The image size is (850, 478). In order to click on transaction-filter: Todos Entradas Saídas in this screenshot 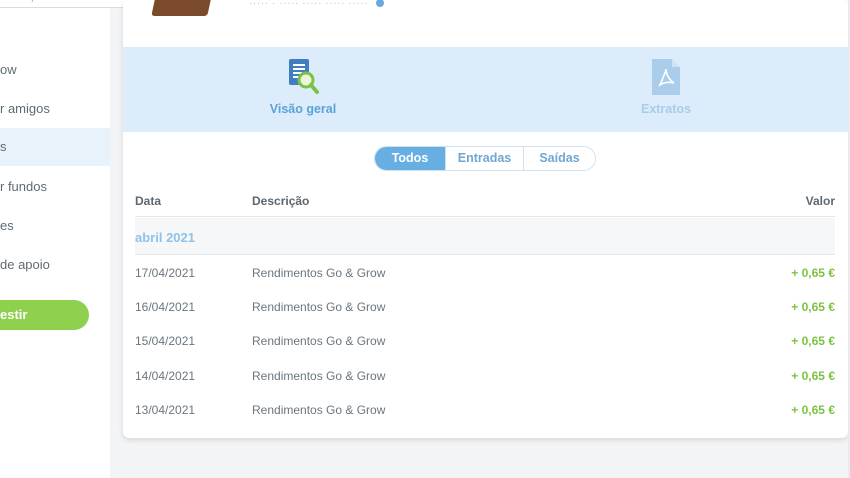, I will do `click(485, 158)`.